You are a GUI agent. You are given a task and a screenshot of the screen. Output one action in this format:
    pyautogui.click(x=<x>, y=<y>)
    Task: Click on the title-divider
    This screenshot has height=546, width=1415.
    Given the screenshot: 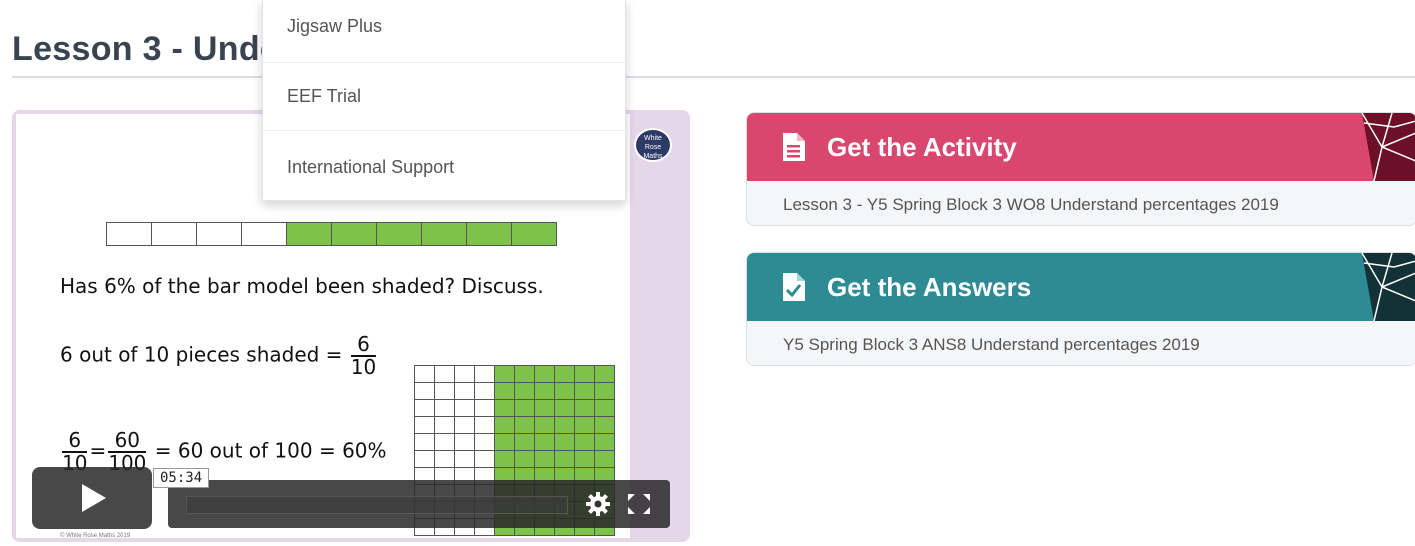 What is the action you would take?
    pyautogui.click(x=713, y=77)
    